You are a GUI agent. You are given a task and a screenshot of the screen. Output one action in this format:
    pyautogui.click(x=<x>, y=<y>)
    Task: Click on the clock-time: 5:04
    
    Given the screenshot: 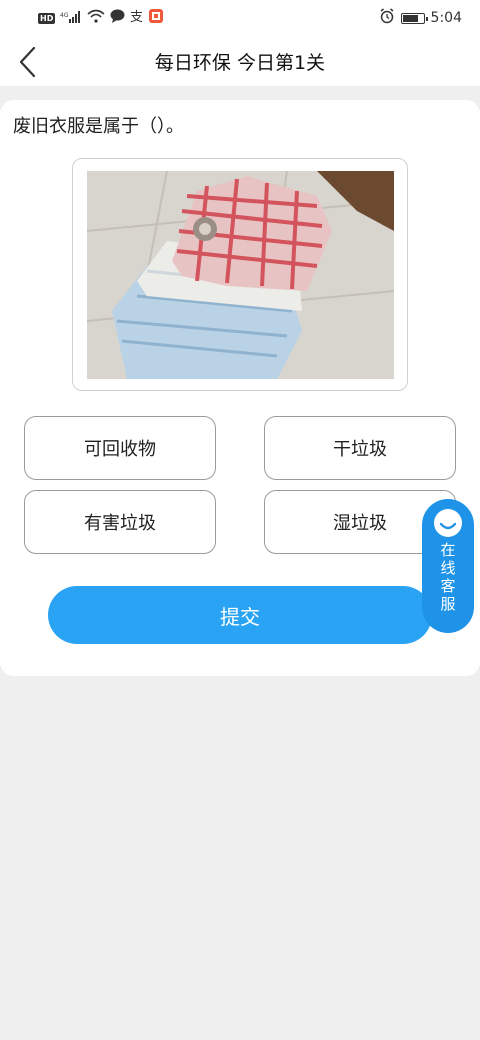 What is the action you would take?
    pyautogui.click(x=446, y=18)
    